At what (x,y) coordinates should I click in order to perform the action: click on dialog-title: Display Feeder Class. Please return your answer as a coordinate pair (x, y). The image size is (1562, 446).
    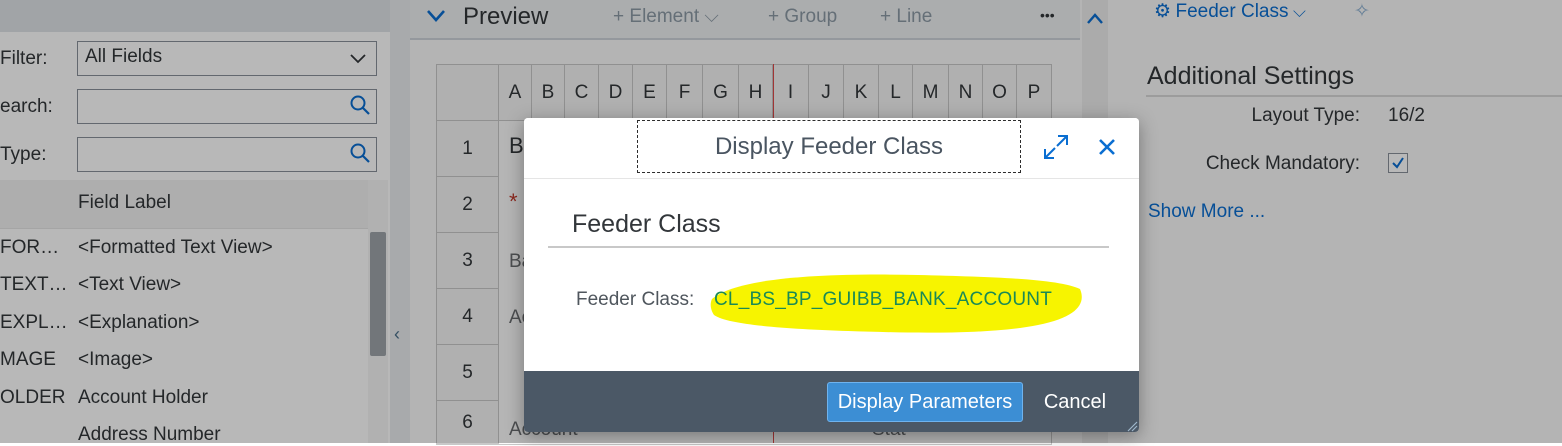
    Looking at the image, I should click on (829, 146).